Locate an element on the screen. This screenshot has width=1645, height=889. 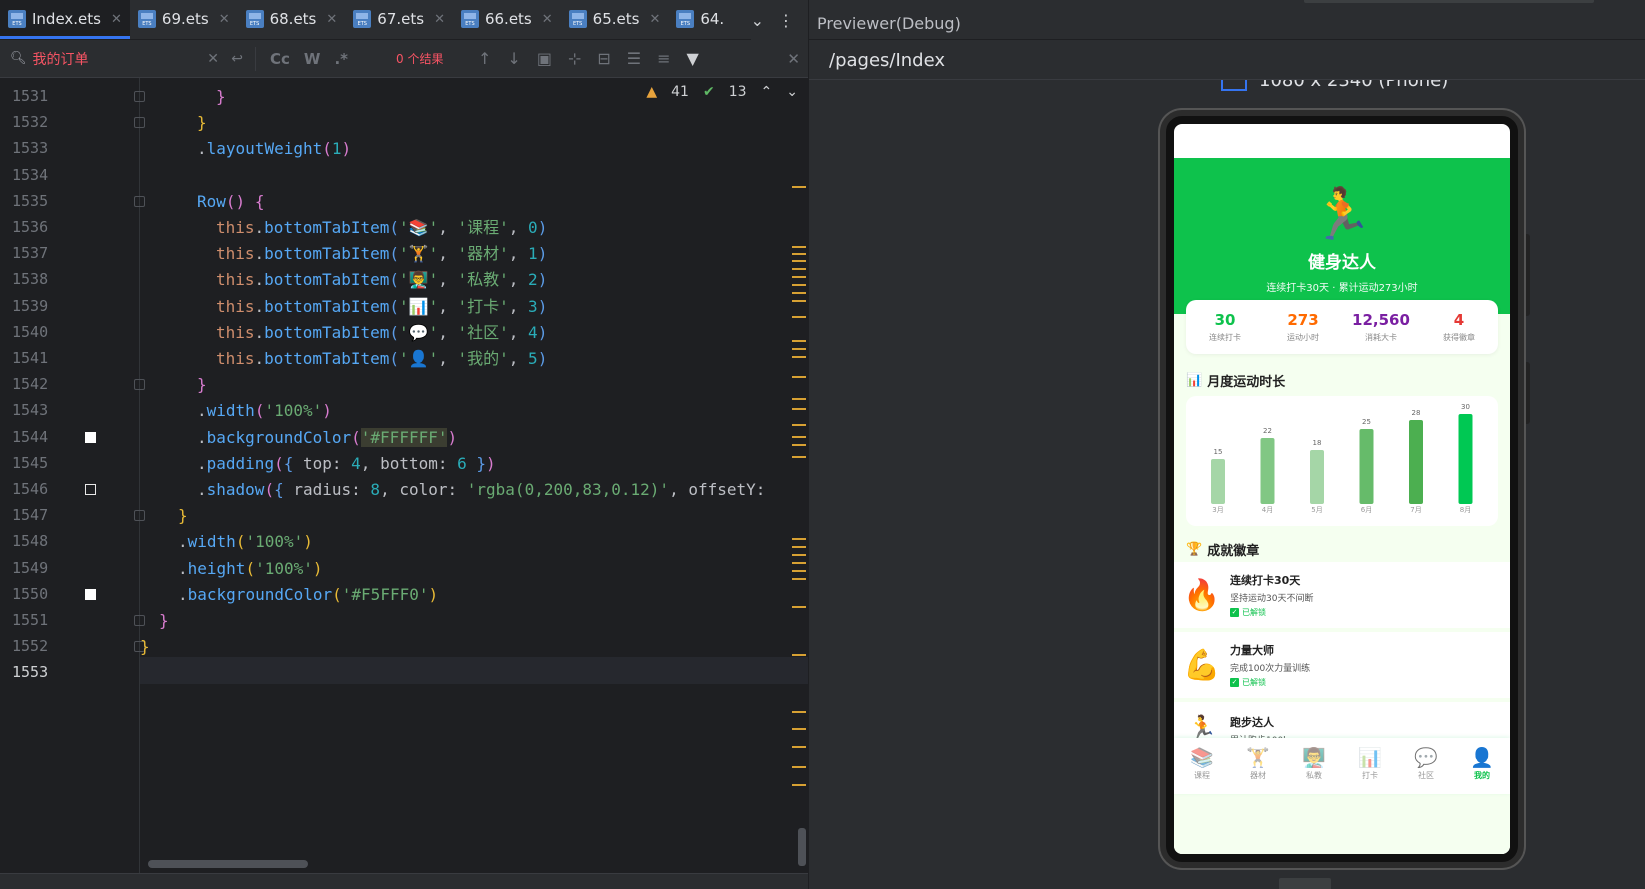
chart-section-title: 📊 月度运动时长 is located at coordinates (1235, 380).